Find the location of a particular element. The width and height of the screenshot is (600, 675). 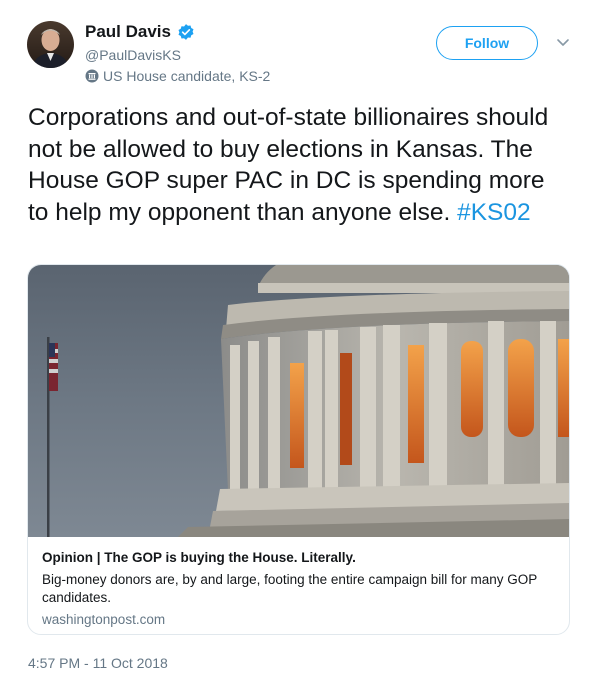

name-row: Paul Davis is located at coordinates (140, 32).